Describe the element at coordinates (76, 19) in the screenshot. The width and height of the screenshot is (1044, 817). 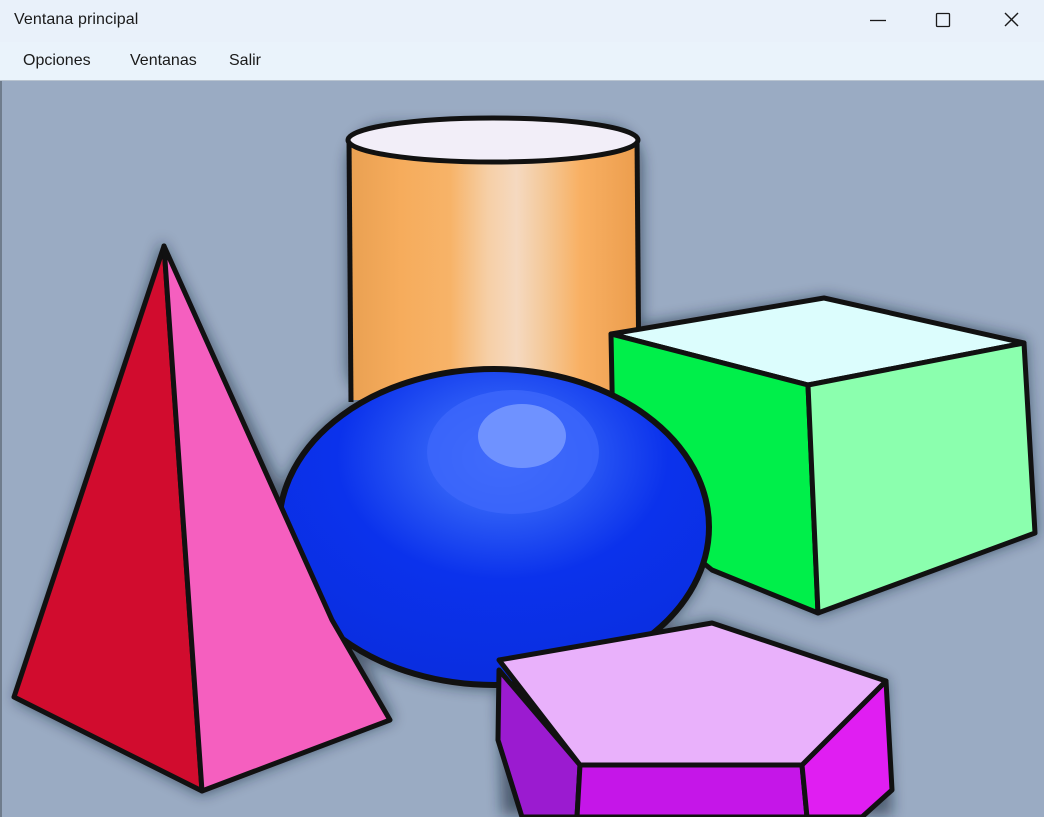
I see `window-title: Ventana principal` at that location.